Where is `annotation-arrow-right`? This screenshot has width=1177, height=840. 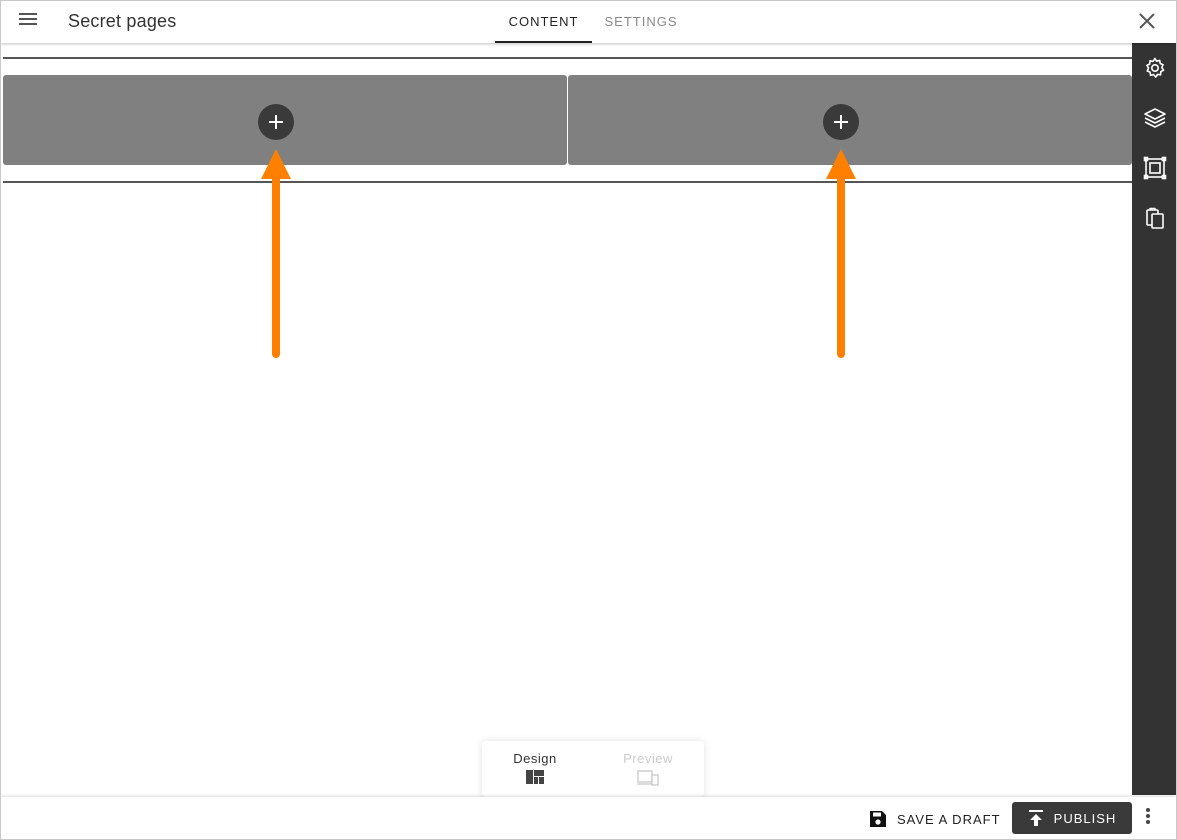
annotation-arrow-right is located at coordinates (841, 253).